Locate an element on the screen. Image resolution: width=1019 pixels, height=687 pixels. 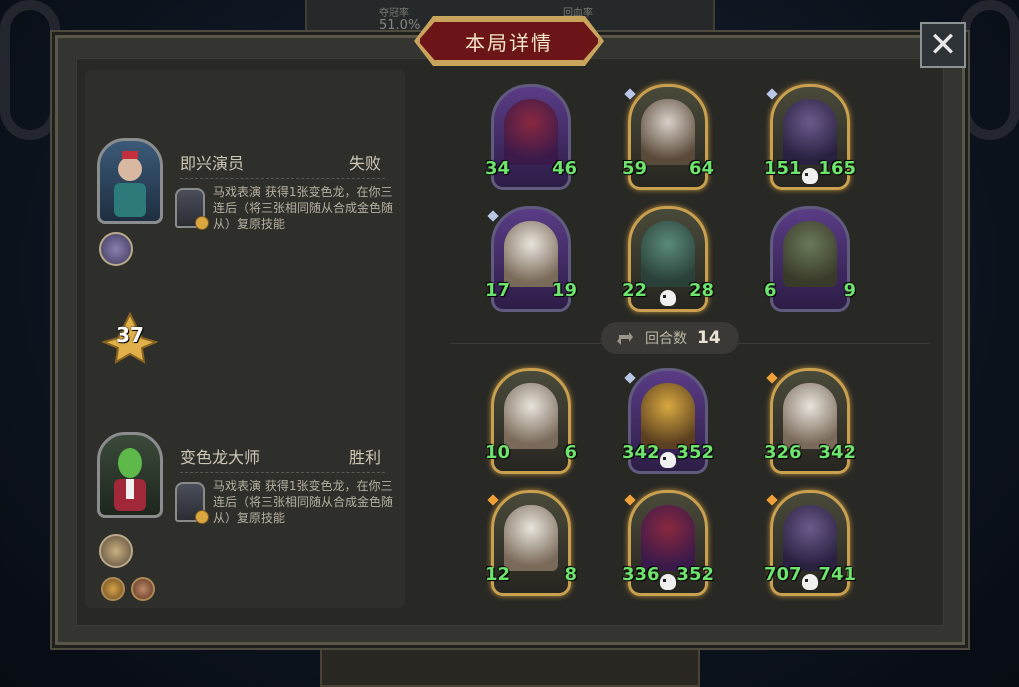
minion-attack: 342 is located at coordinates (641, 454).